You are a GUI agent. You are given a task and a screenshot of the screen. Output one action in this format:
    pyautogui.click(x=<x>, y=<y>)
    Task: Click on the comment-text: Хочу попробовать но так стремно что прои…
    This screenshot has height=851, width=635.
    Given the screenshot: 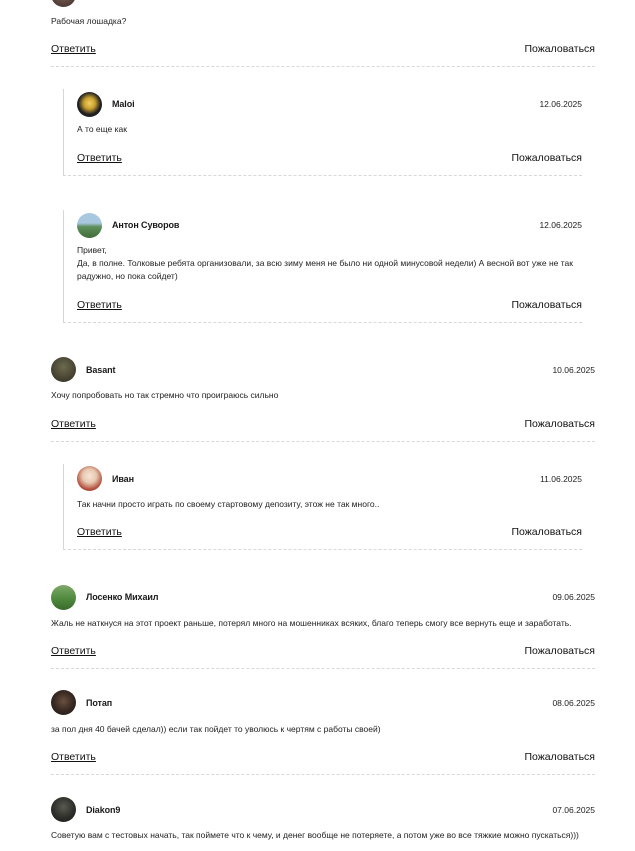 What is the action you would take?
    pyautogui.click(x=165, y=395)
    